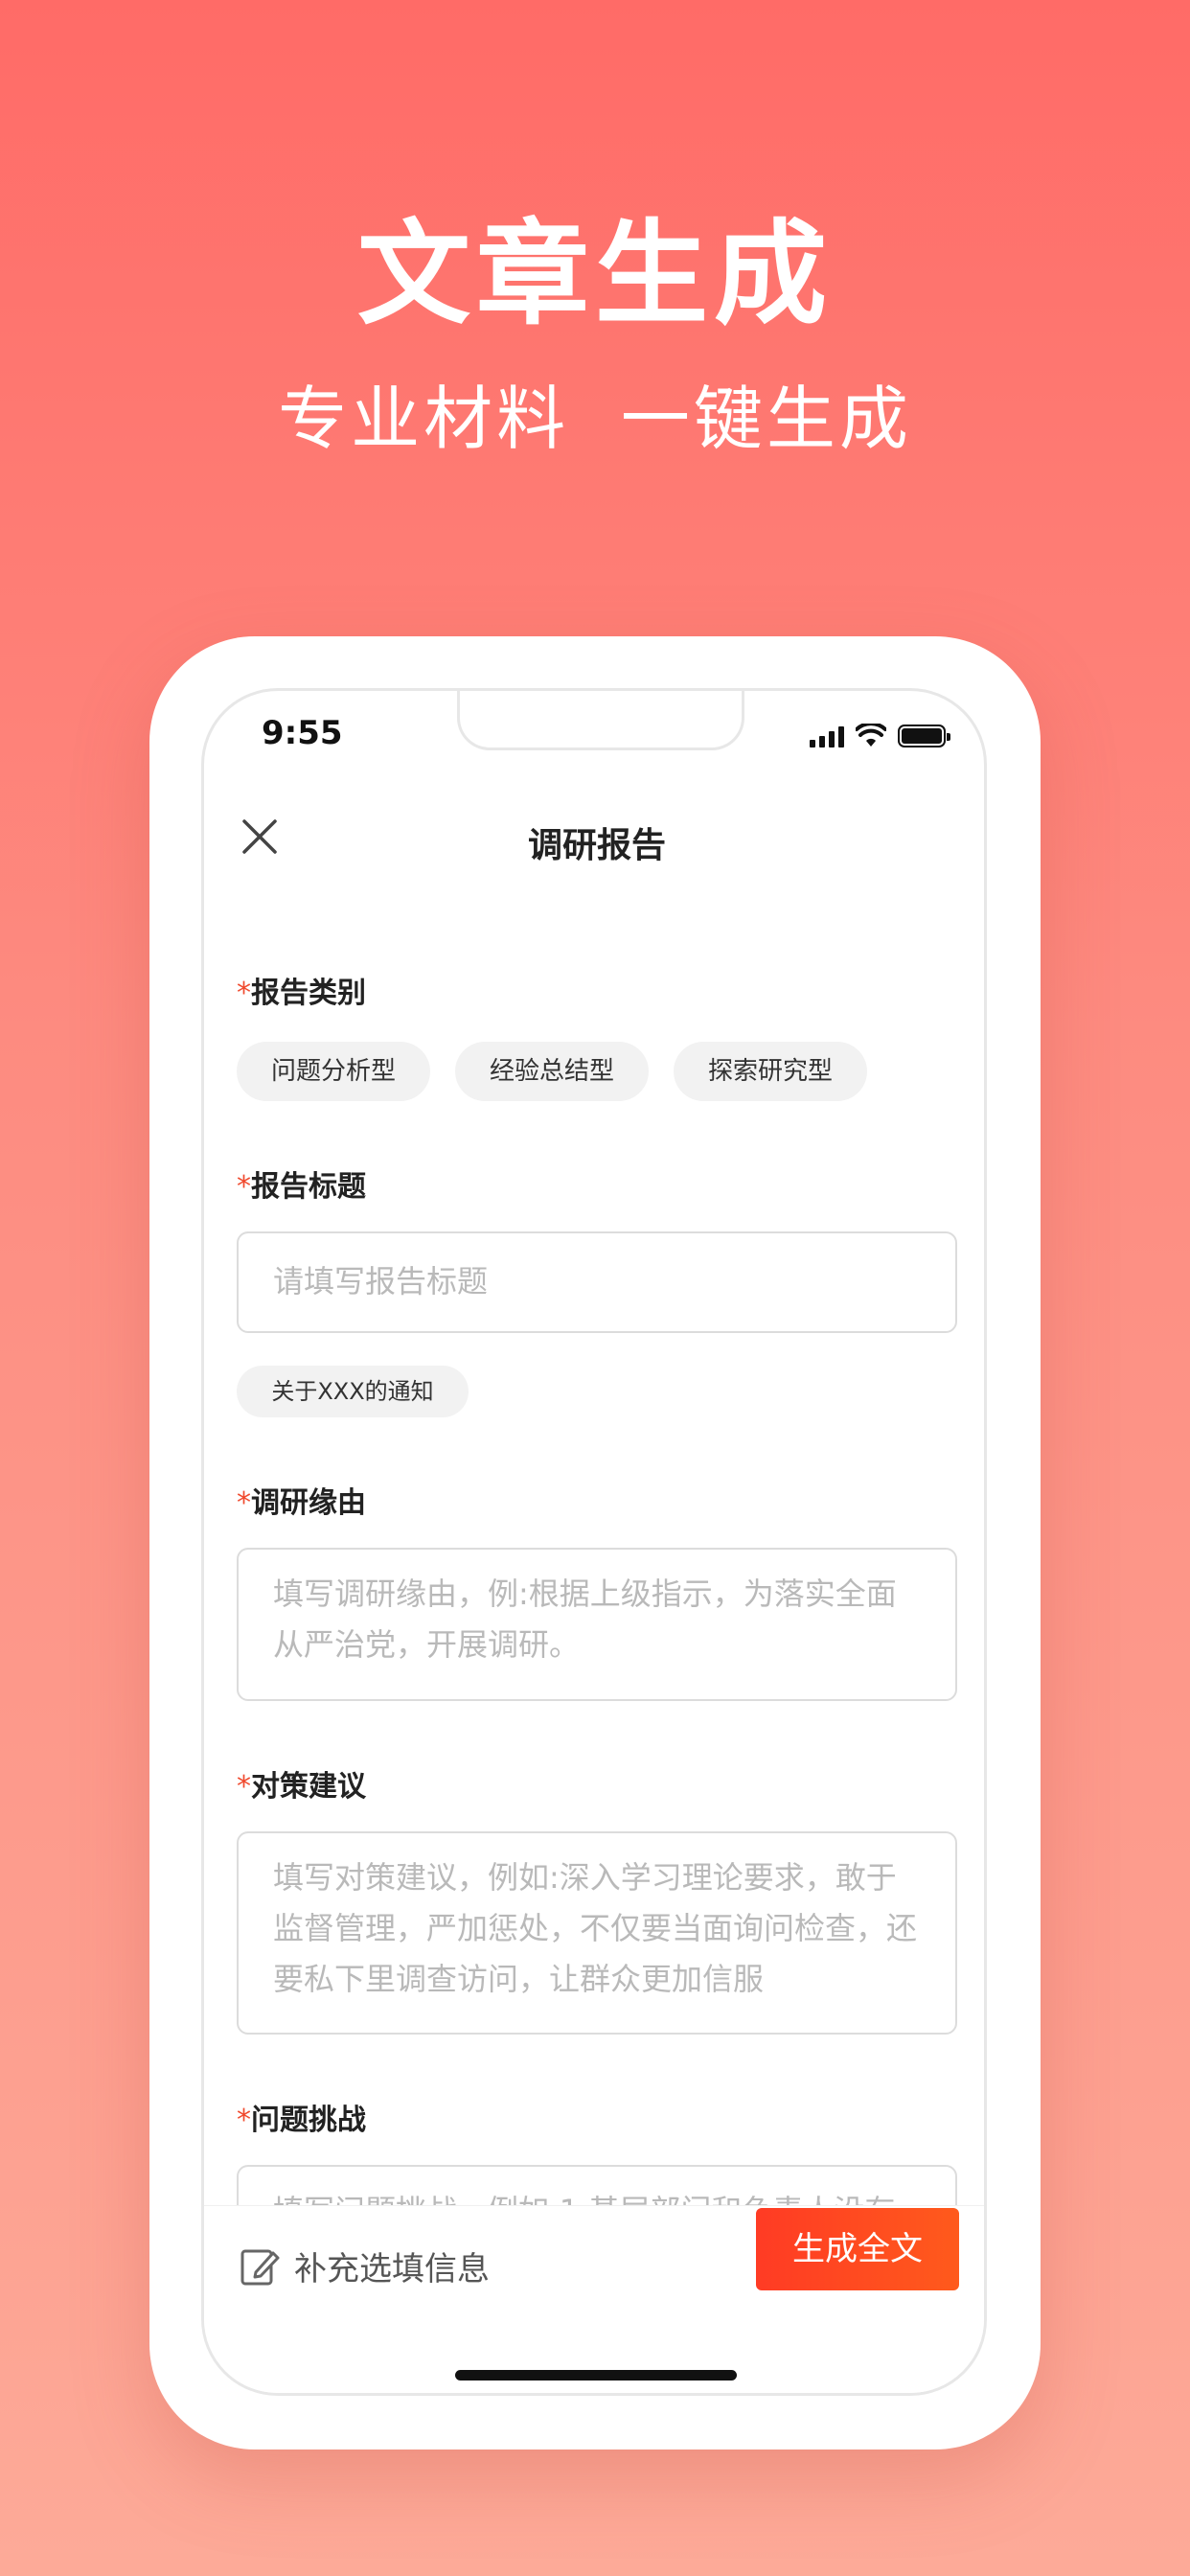  I want to click on status-time: 9:55, so click(303, 733).